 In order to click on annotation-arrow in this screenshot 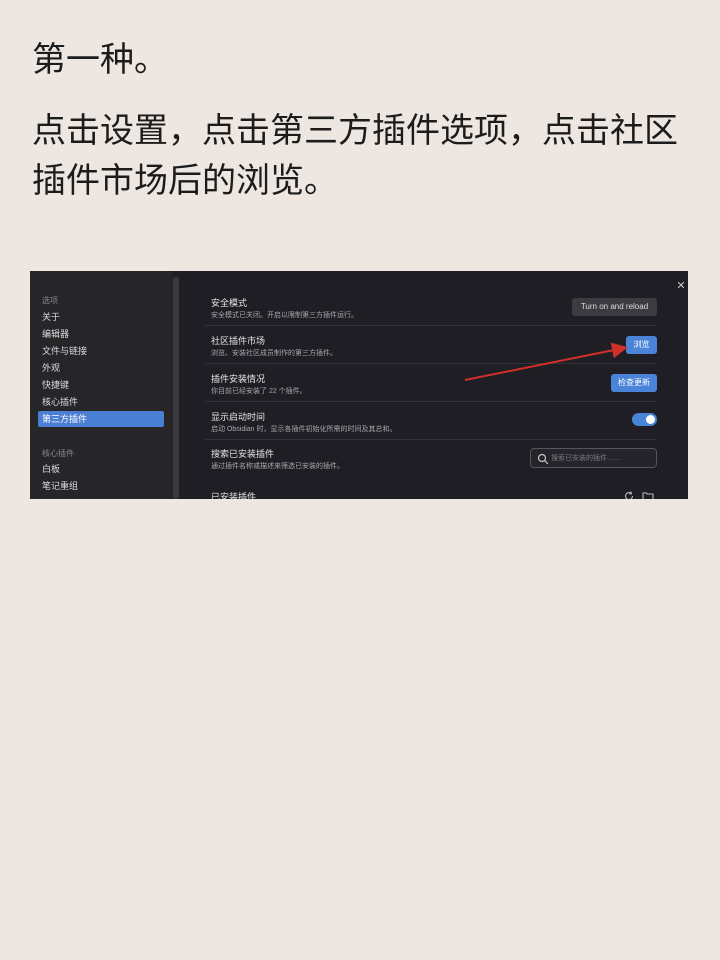, I will do `click(546, 361)`.